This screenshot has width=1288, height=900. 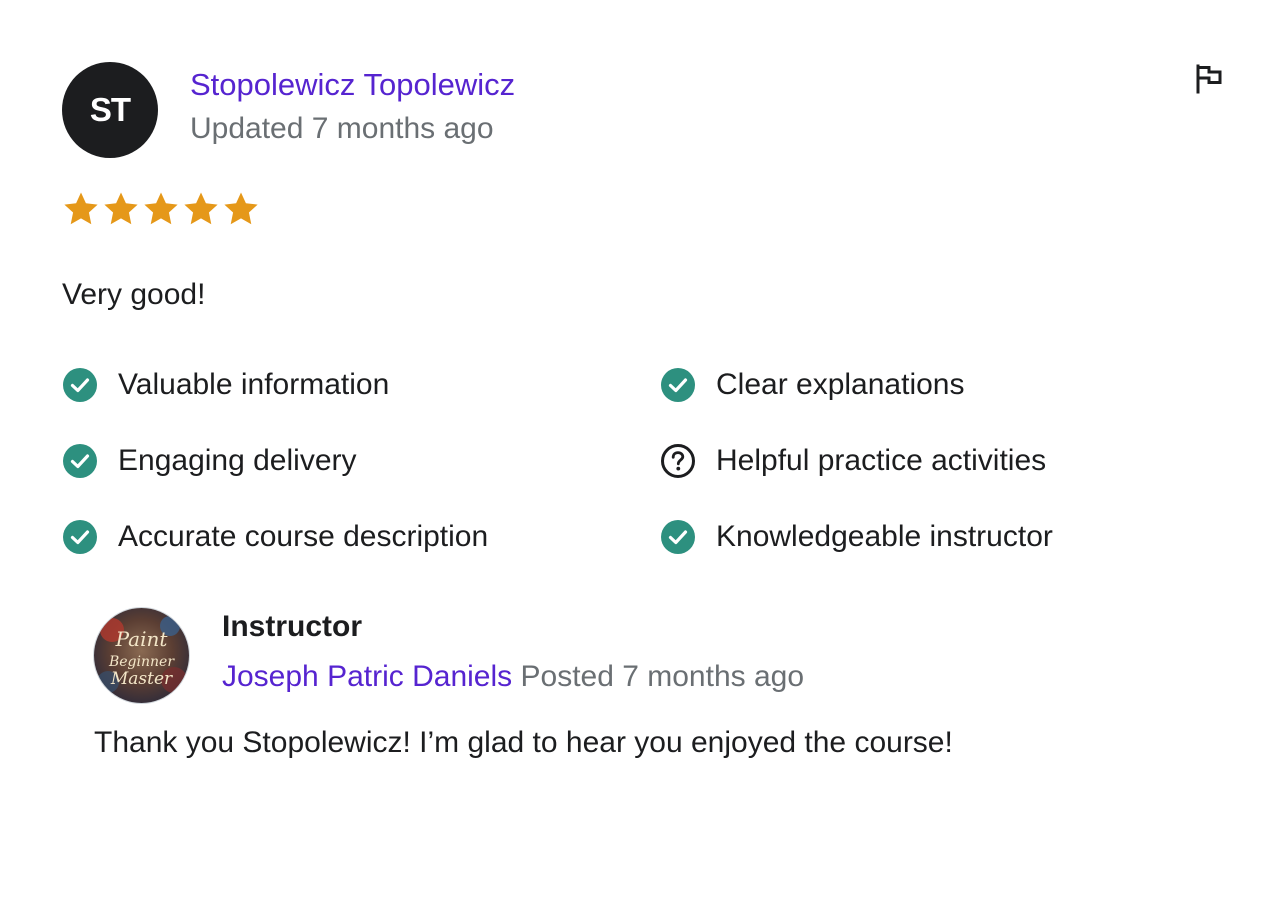 I want to click on feedback-label: Clear explanations, so click(x=840, y=384).